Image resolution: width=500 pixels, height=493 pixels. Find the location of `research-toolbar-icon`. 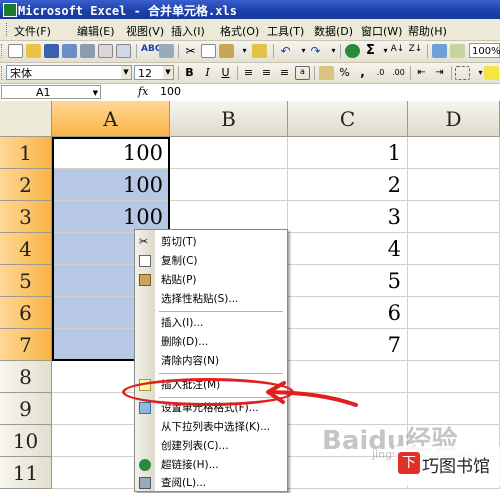

research-toolbar-icon is located at coordinates (166, 51).